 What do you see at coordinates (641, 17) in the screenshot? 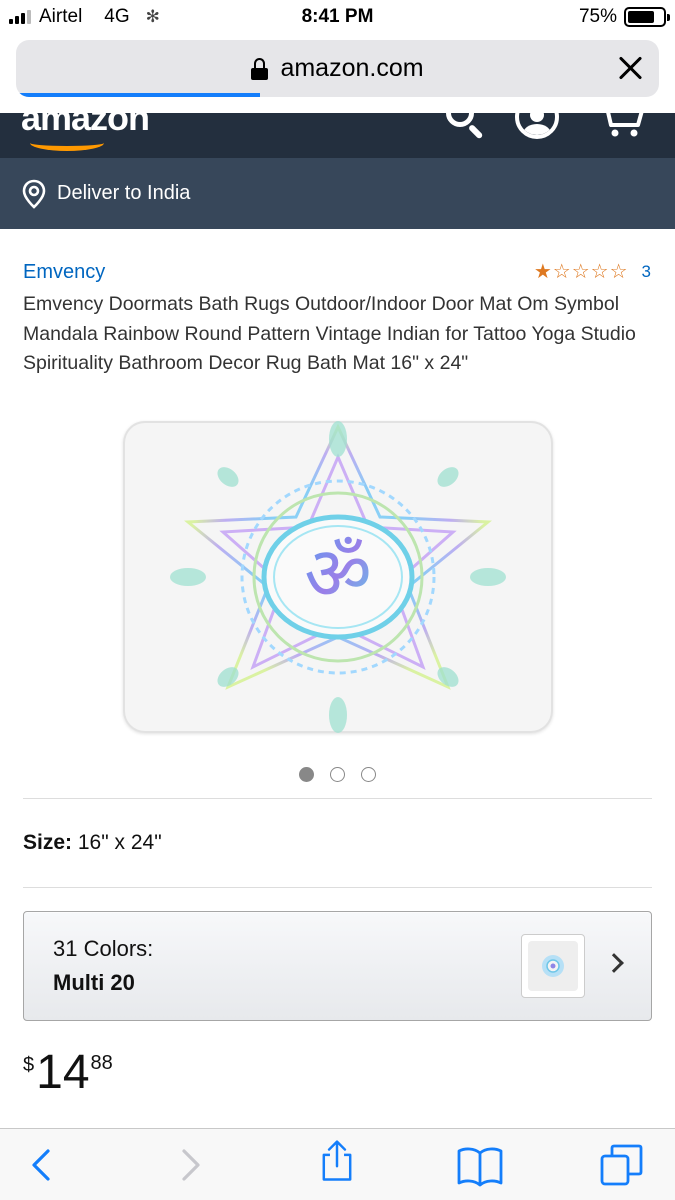
I see `battery-level` at bounding box center [641, 17].